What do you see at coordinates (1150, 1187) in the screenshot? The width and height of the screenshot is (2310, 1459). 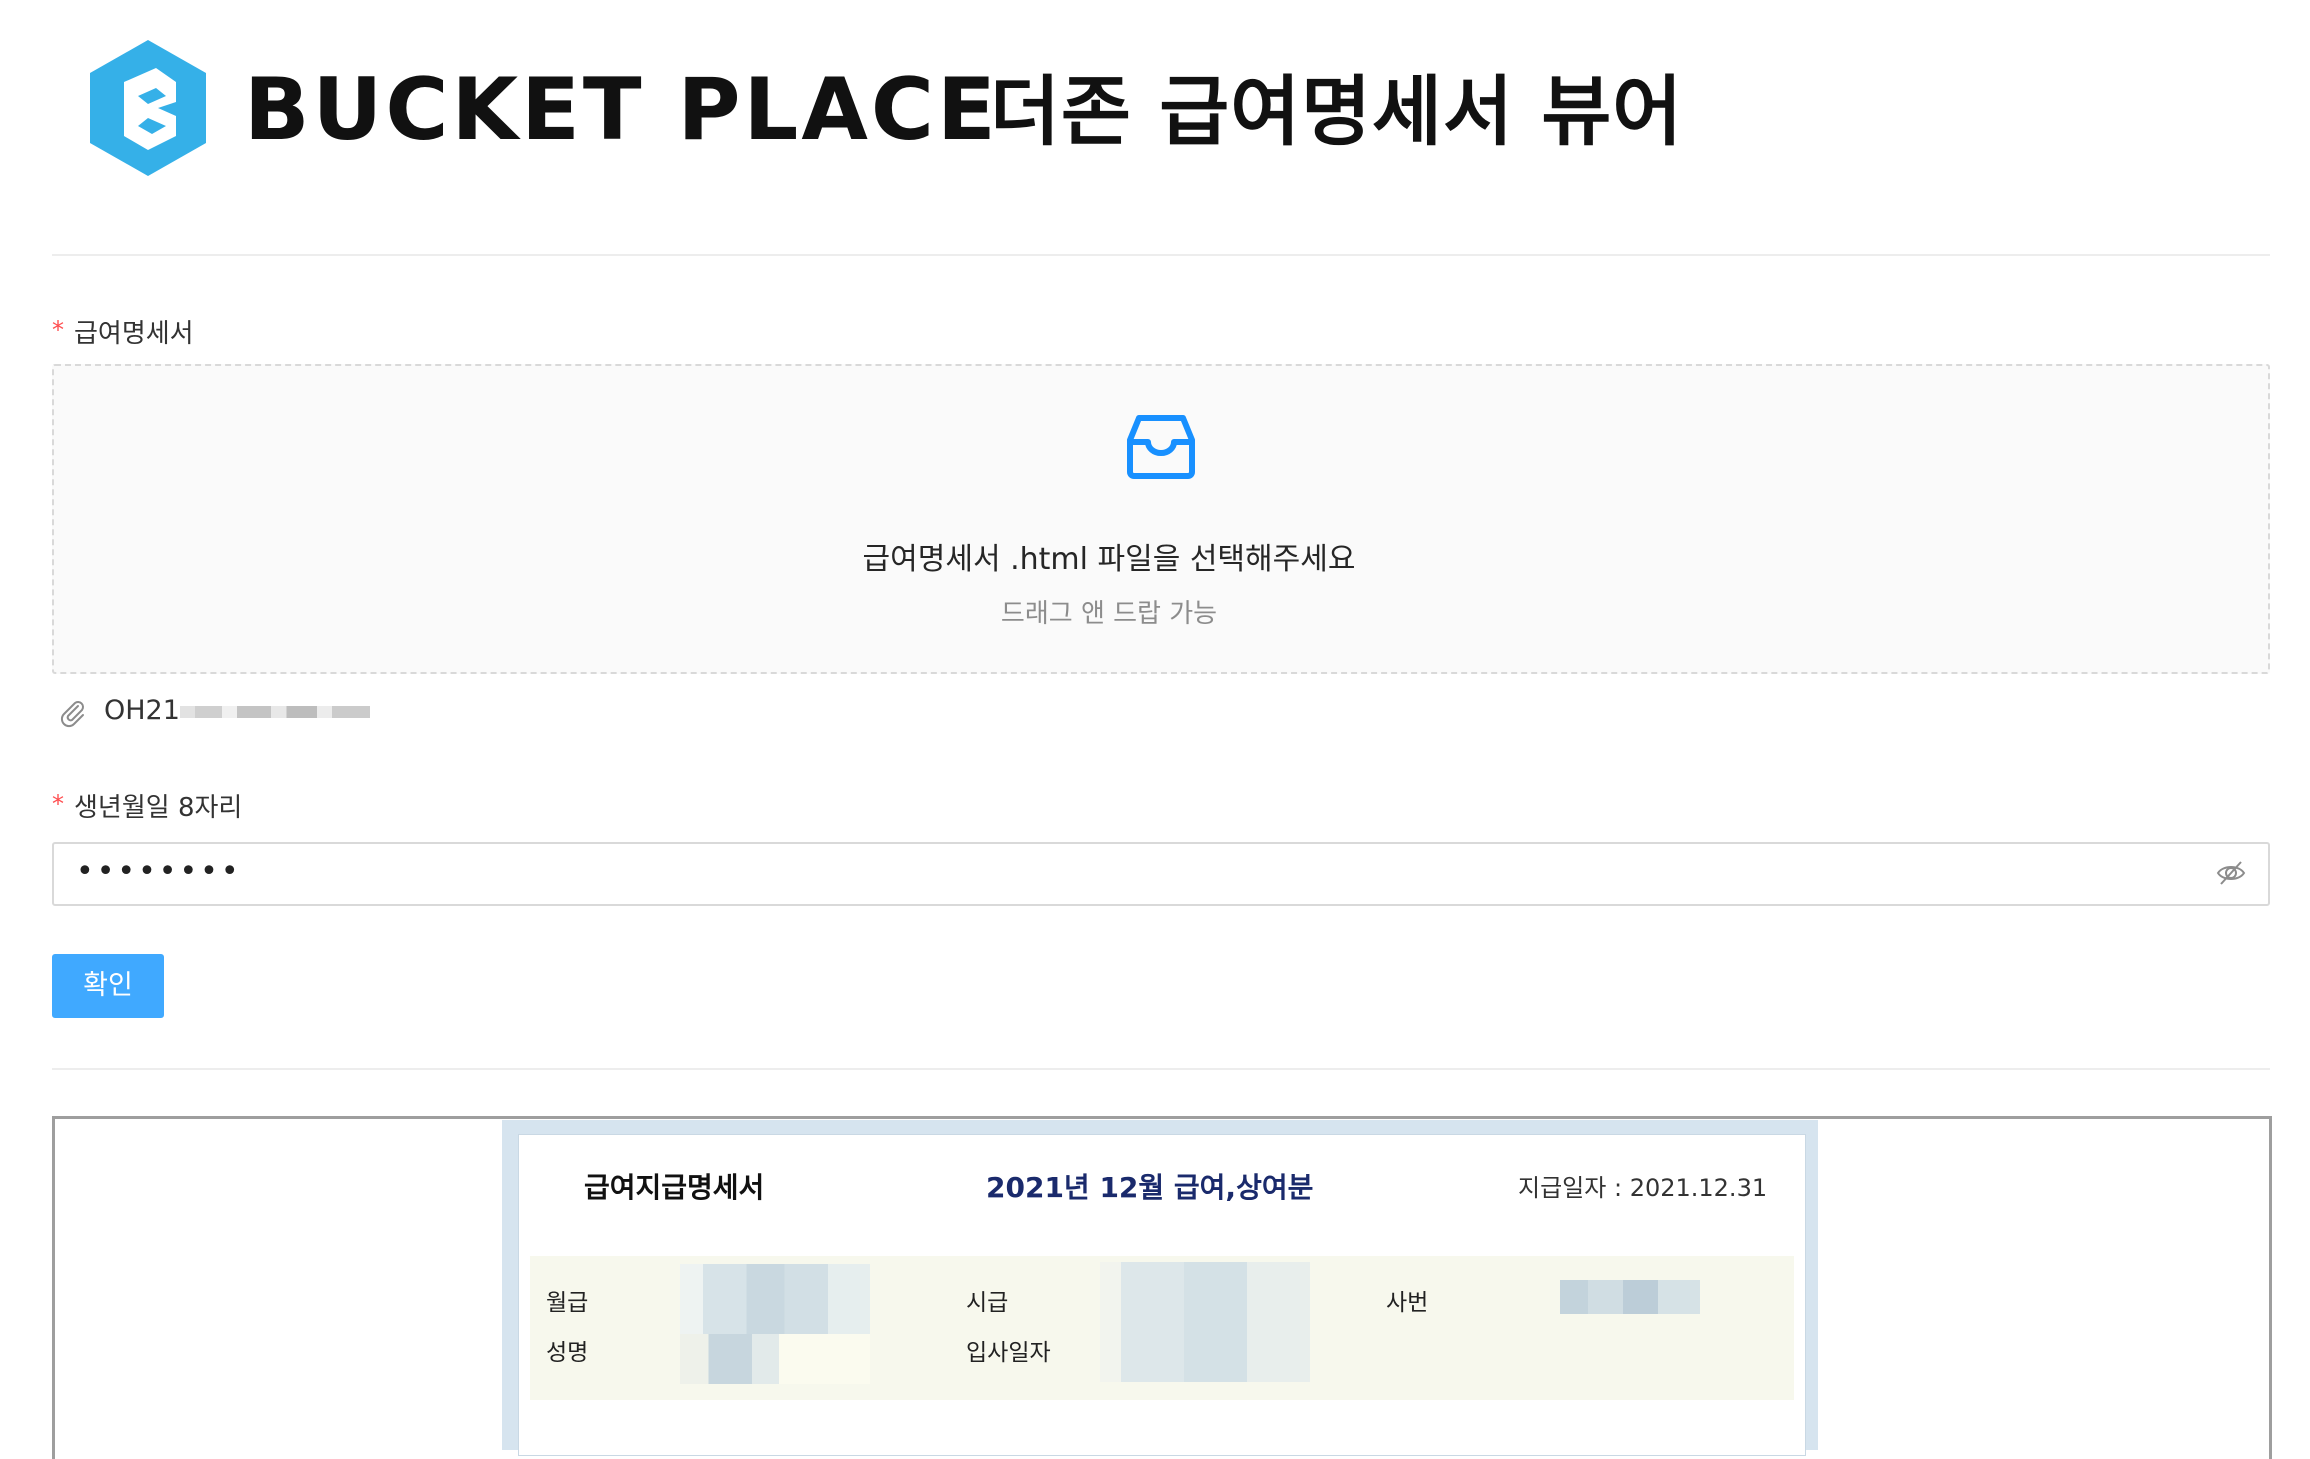 I see `payslip-period: 2021년 12월 급여,상여분` at bounding box center [1150, 1187].